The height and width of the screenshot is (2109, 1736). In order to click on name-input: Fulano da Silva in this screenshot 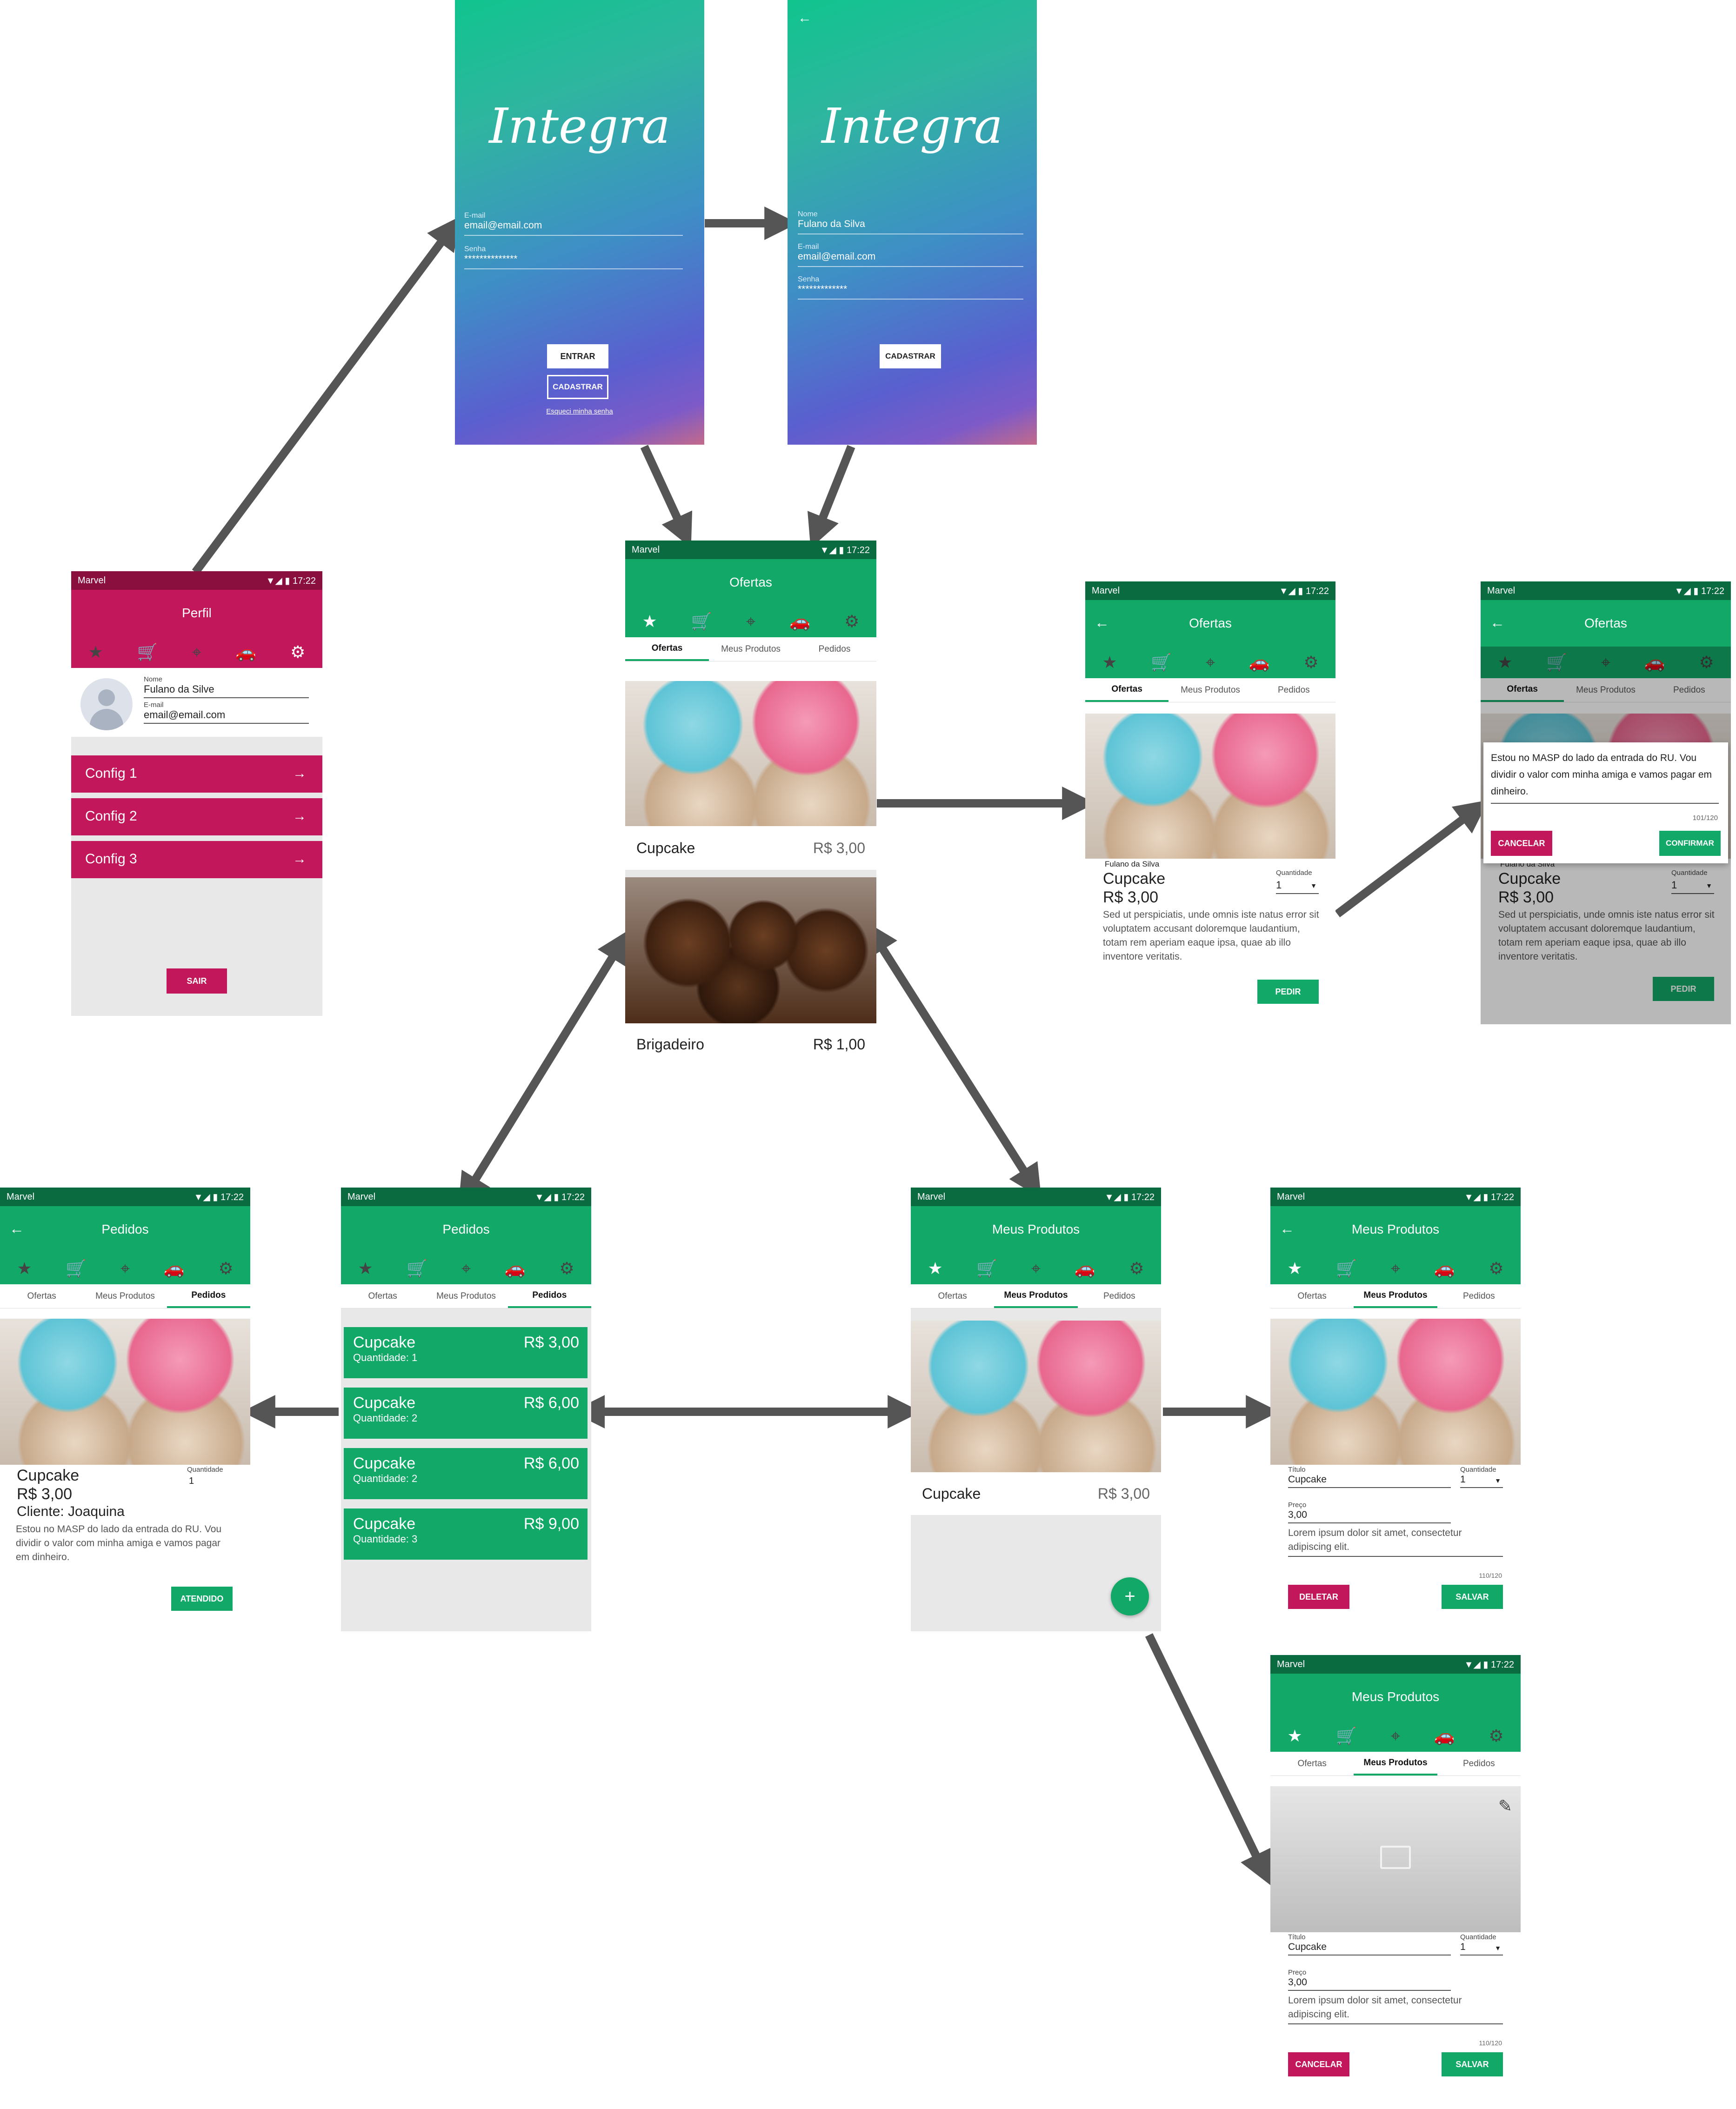, I will do `click(911, 226)`.